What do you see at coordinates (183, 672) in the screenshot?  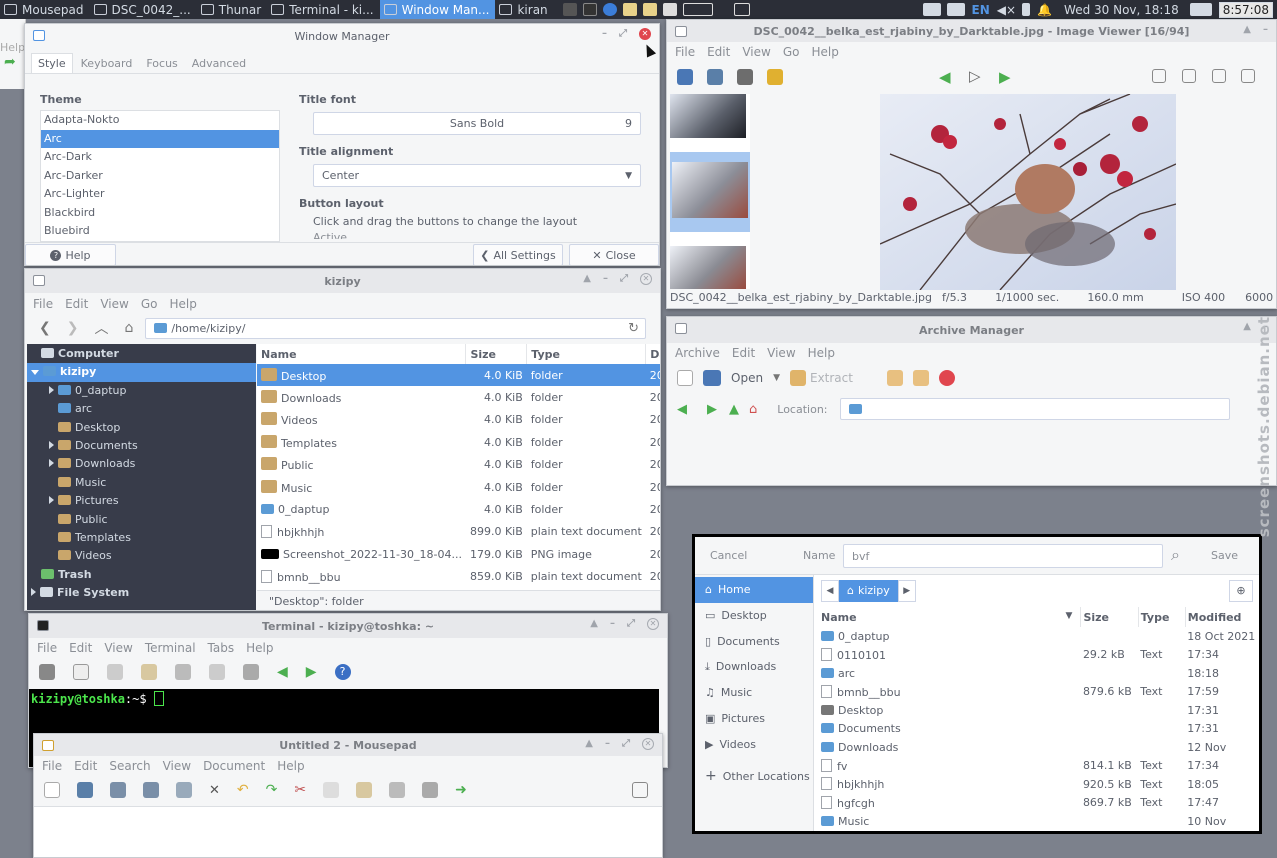 I see `search-icon` at bounding box center [183, 672].